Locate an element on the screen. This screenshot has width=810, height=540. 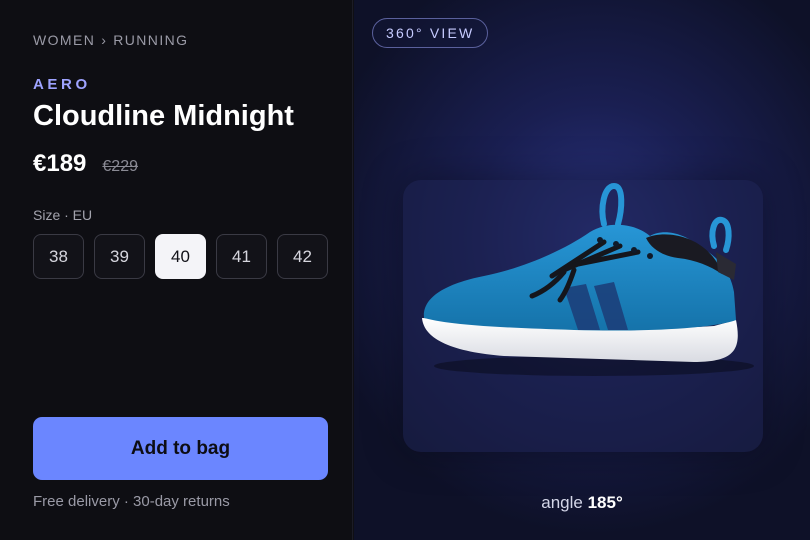
size-option-40: 40 is located at coordinates (180, 256).